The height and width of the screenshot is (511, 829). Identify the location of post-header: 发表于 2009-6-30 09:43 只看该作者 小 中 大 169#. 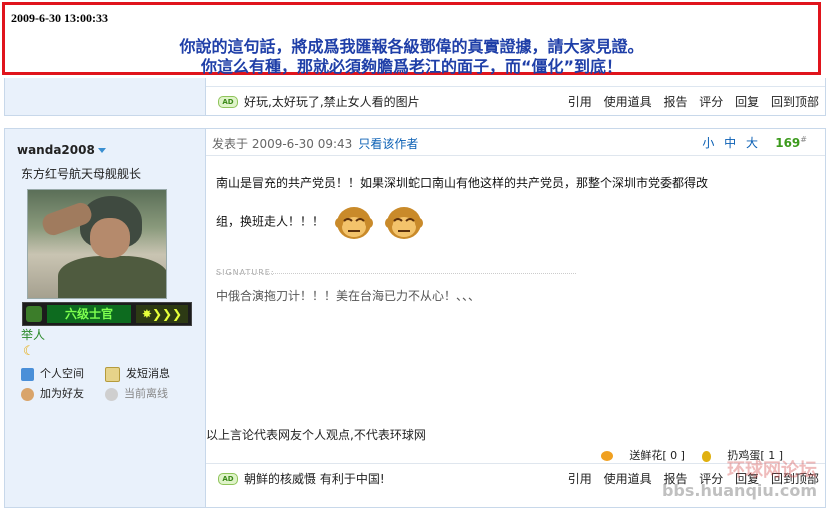
(515, 142).